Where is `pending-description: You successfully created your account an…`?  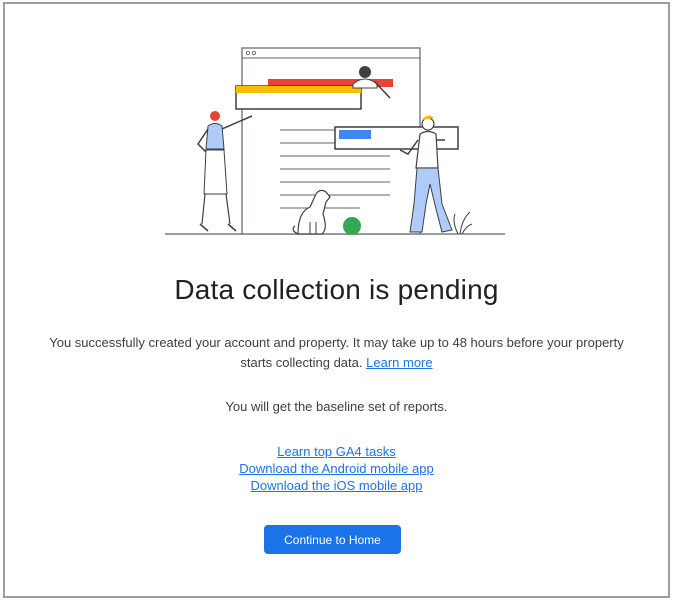
pending-description: You successfully created your account an… is located at coordinates (336, 353).